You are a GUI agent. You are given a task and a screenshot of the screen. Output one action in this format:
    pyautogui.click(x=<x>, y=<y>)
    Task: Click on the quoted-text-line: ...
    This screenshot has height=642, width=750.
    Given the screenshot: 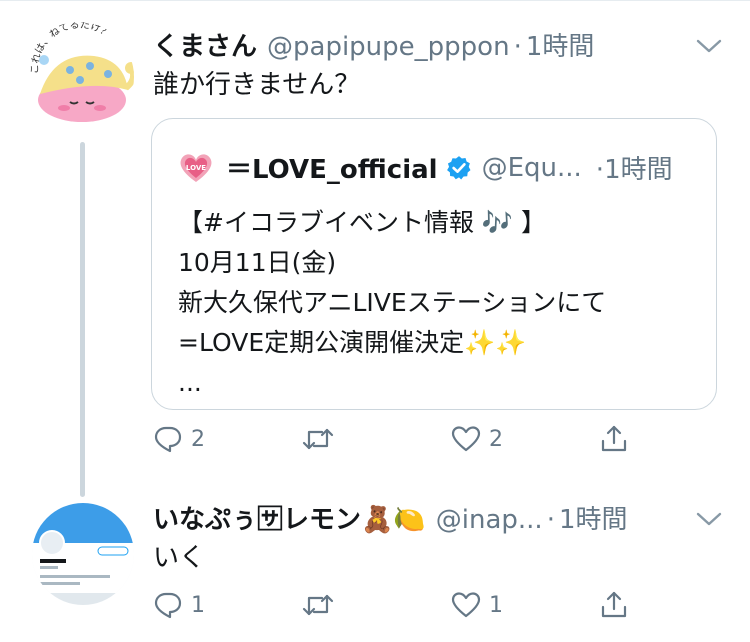 What is the action you would take?
    pyautogui.click(x=190, y=382)
    